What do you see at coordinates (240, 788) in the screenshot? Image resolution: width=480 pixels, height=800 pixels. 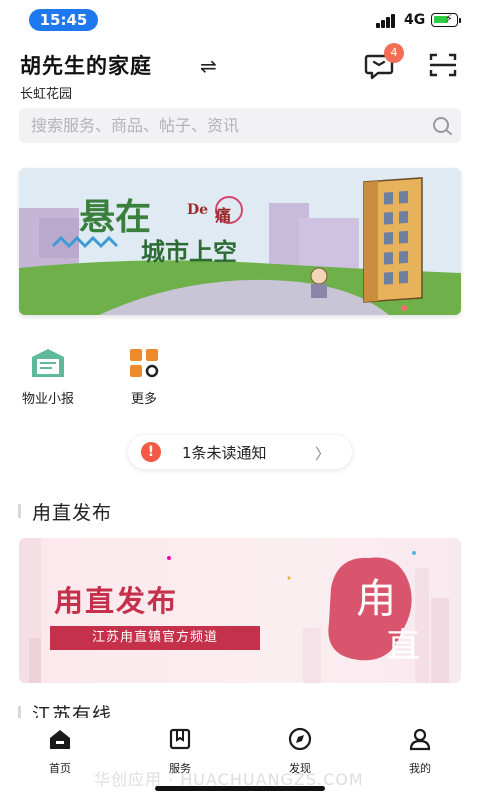 I see `home-indicator` at bounding box center [240, 788].